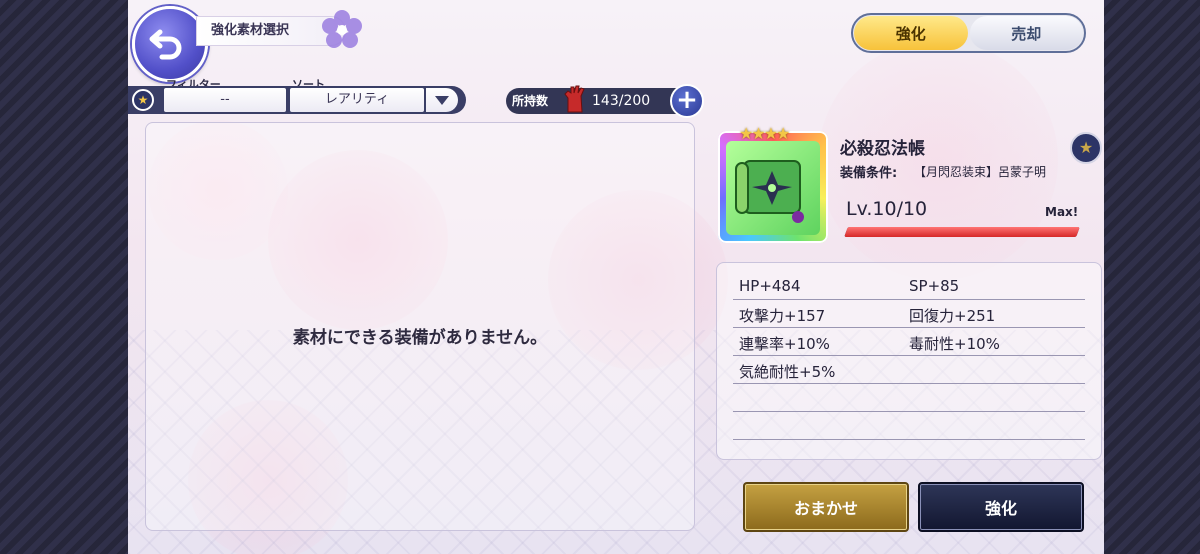 This screenshot has width=1200, height=554. I want to click on level-progress-fill, so click(962, 232).